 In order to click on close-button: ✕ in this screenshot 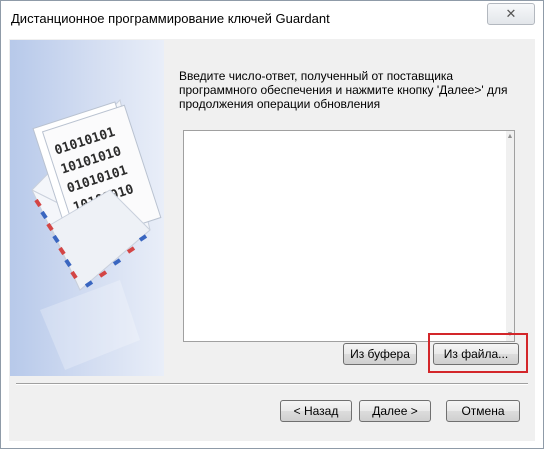, I will do `click(511, 14)`.